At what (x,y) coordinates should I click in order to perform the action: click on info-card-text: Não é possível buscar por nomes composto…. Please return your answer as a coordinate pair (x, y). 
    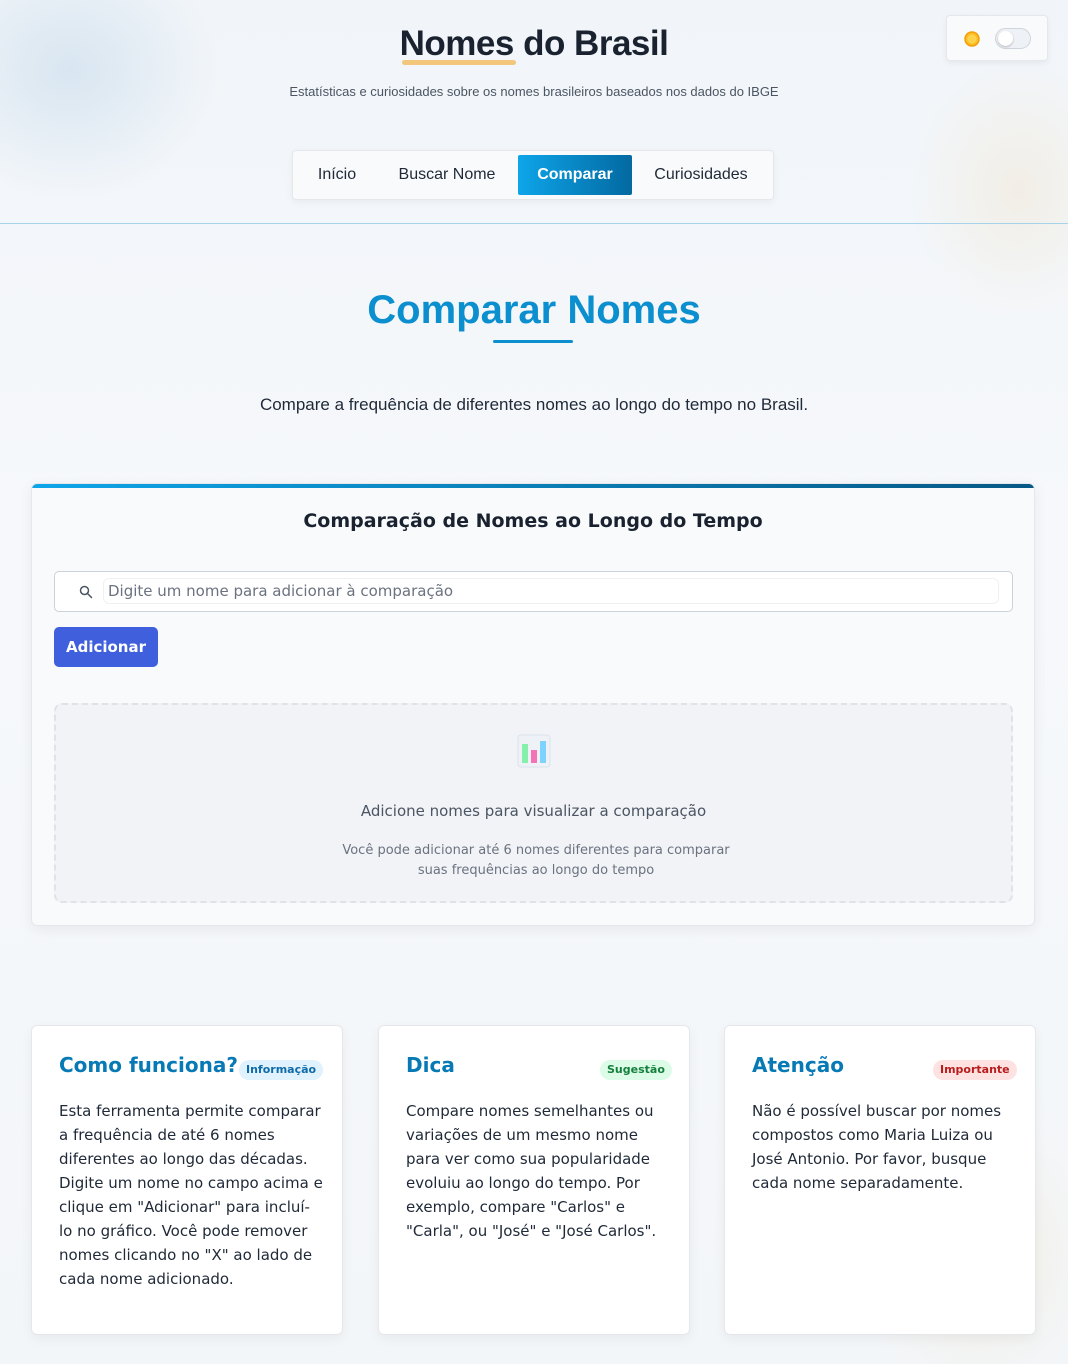
    Looking at the image, I should click on (877, 1147).